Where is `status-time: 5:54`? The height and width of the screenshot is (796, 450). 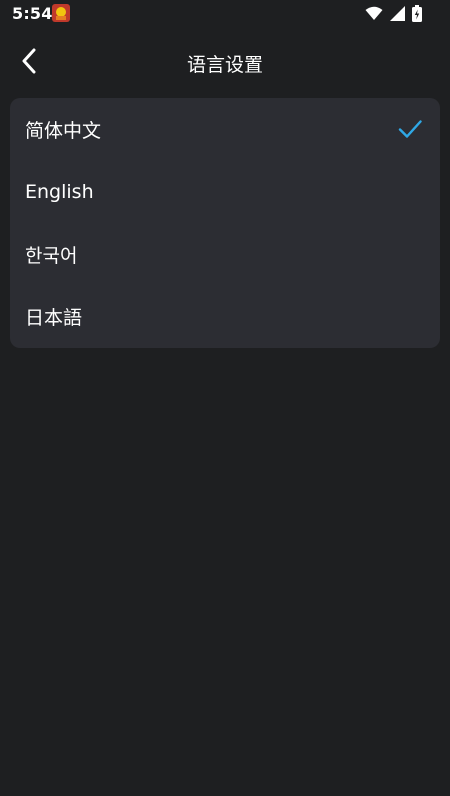
status-time: 5:54 is located at coordinates (32, 13).